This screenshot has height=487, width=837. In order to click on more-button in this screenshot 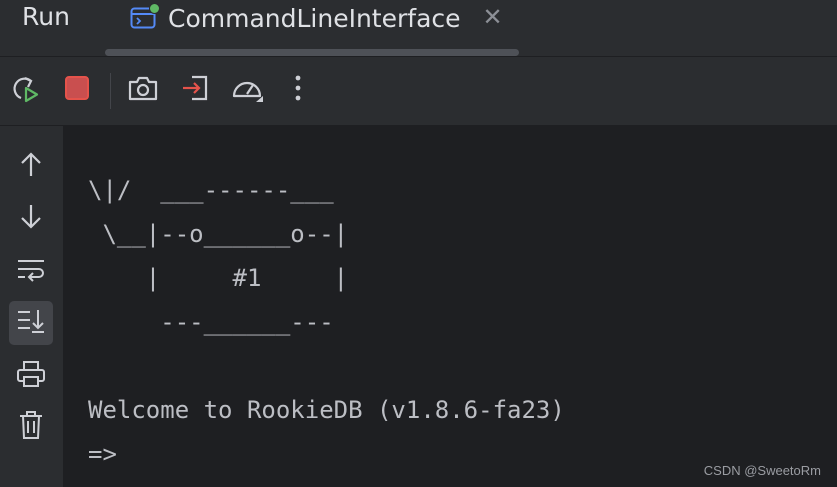, I will do `click(298, 90)`.